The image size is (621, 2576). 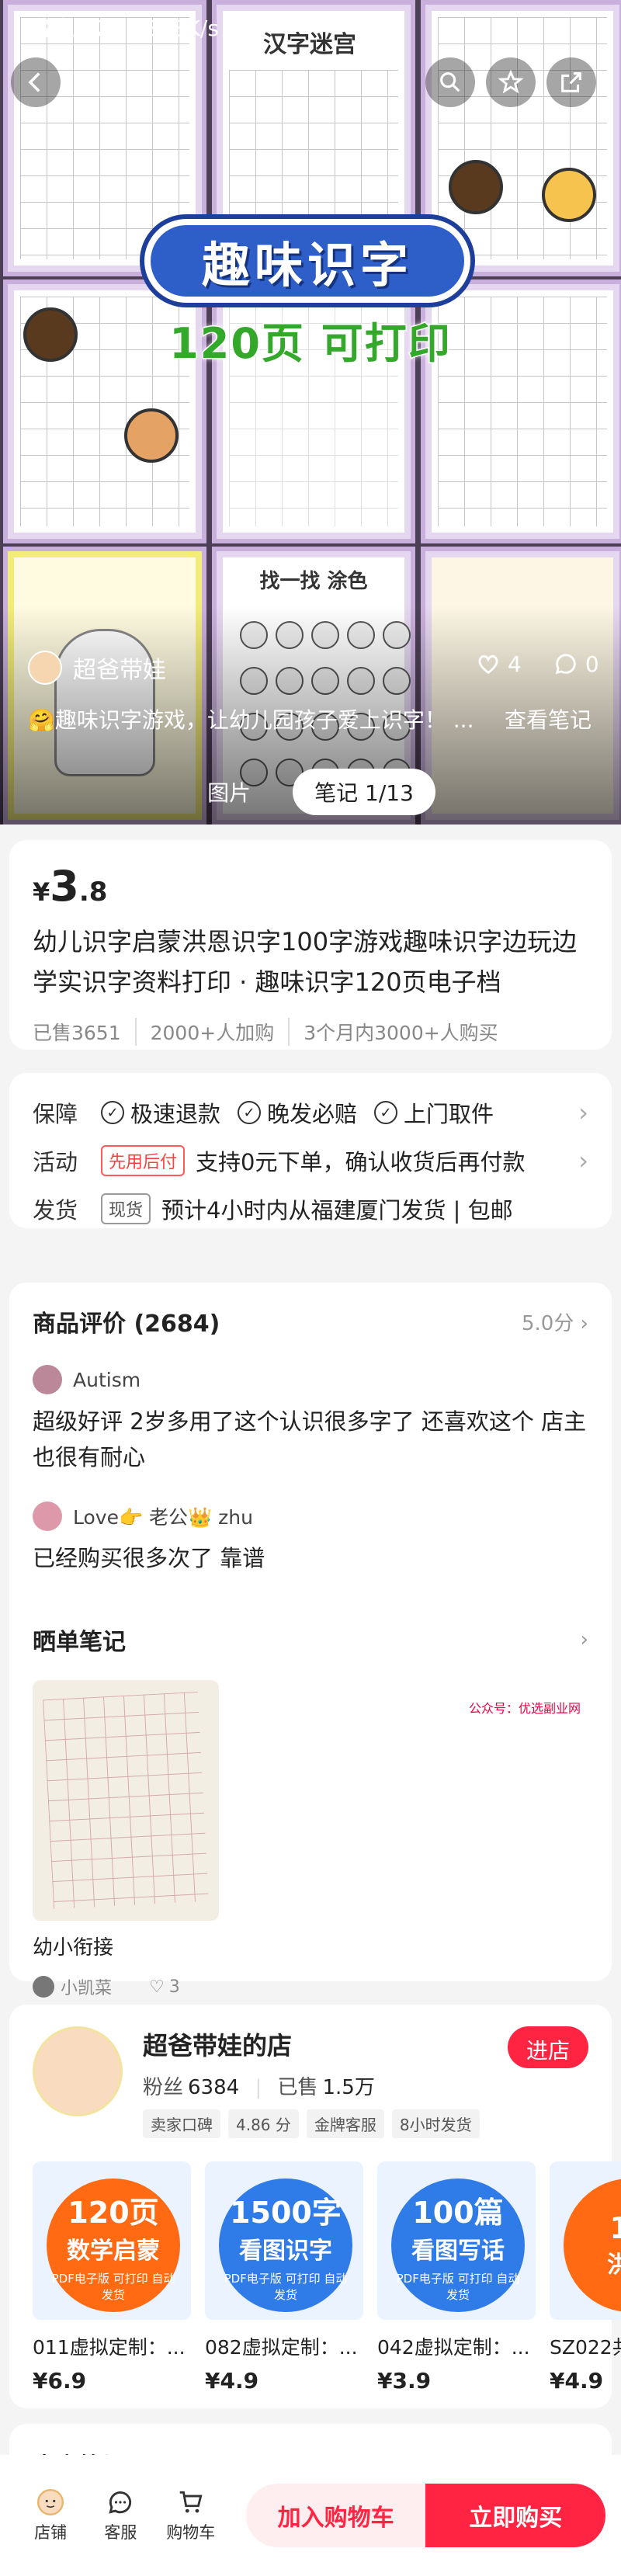 I want to click on buyer-note: 幼小衔接 小凯菜 ♡ 3, so click(x=130, y=1839).